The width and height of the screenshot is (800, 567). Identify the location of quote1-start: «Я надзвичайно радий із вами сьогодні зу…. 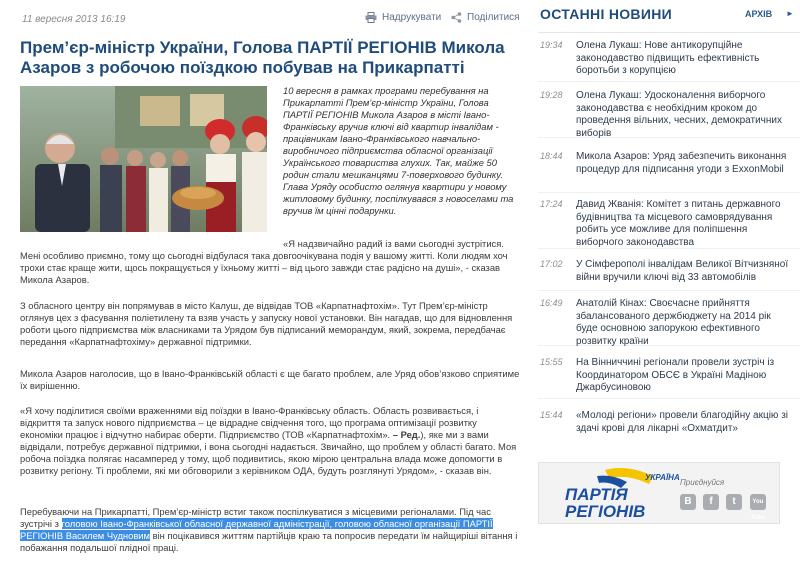
(393, 243).